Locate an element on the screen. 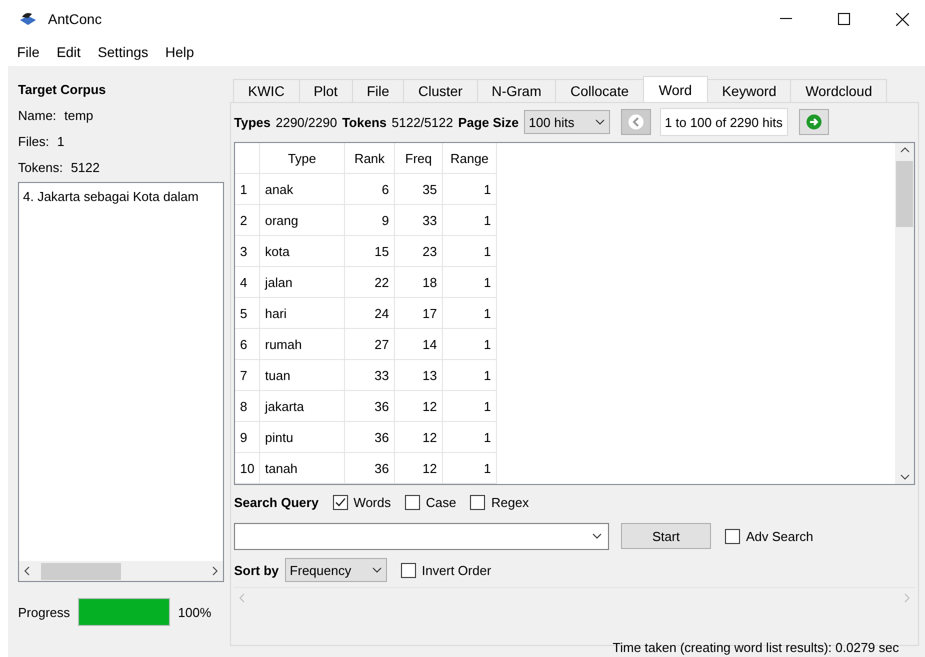 The image size is (925, 657). checkbox-label: Words is located at coordinates (372, 502).